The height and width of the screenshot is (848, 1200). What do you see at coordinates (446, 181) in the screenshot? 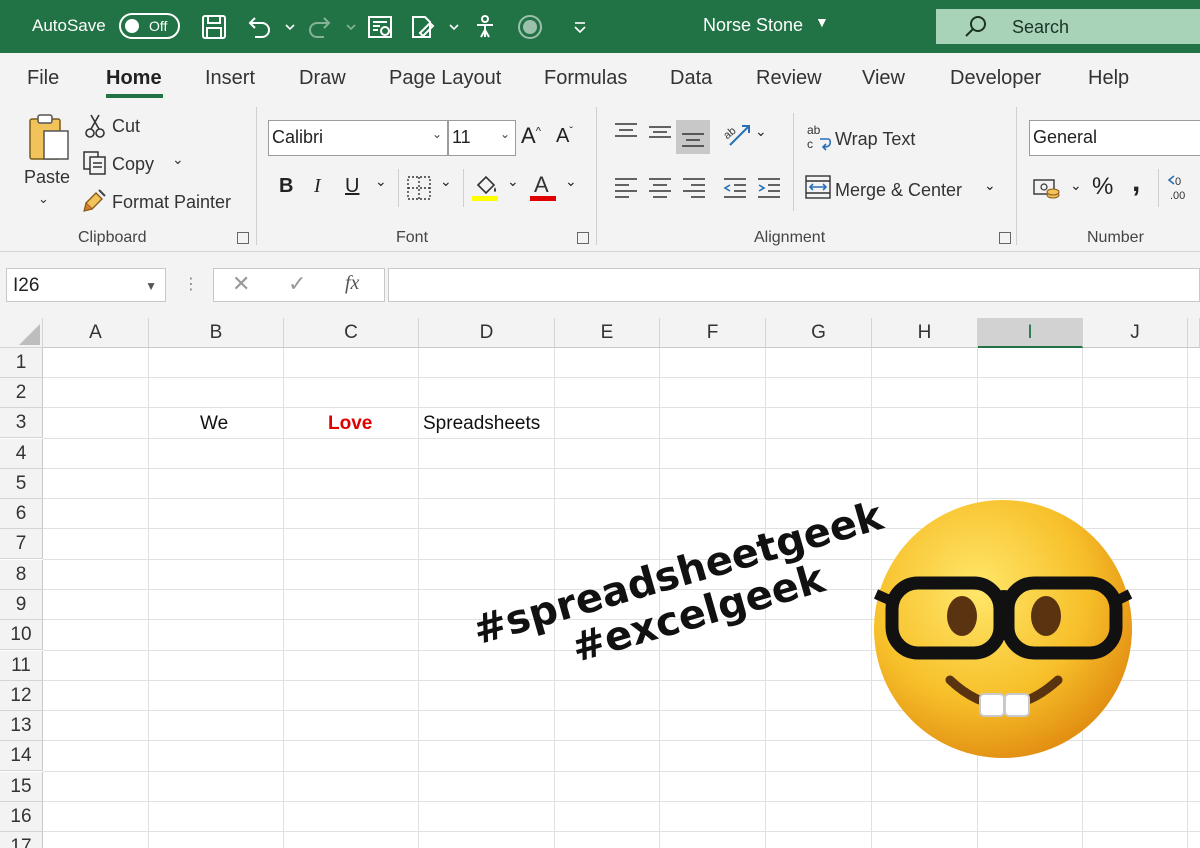
I see `borders-dropdown-icon: ⌄` at bounding box center [446, 181].